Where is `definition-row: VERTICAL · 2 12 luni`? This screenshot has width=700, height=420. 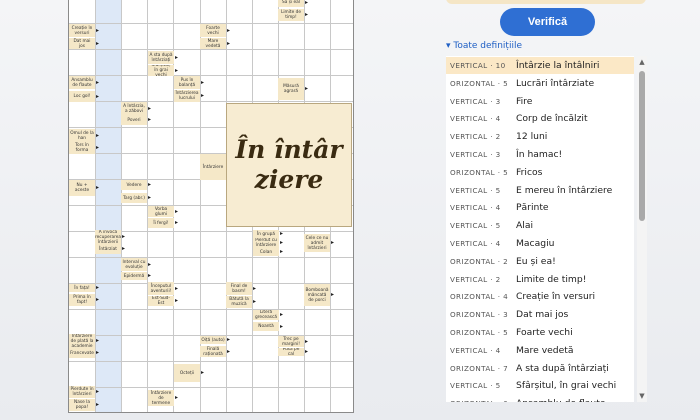 definition-row: VERTICAL · 2 12 luni is located at coordinates (540, 136).